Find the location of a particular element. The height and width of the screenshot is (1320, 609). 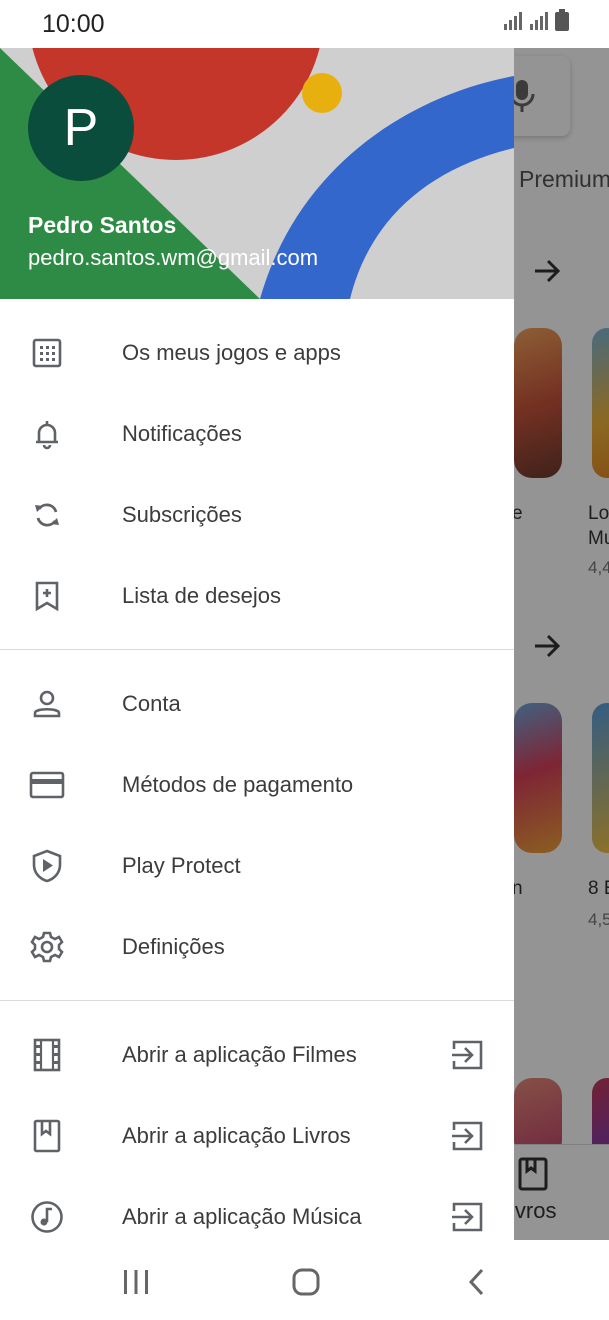

menu-item-open-movies: Abrir a aplicação Filmes is located at coordinates (257, 1054).